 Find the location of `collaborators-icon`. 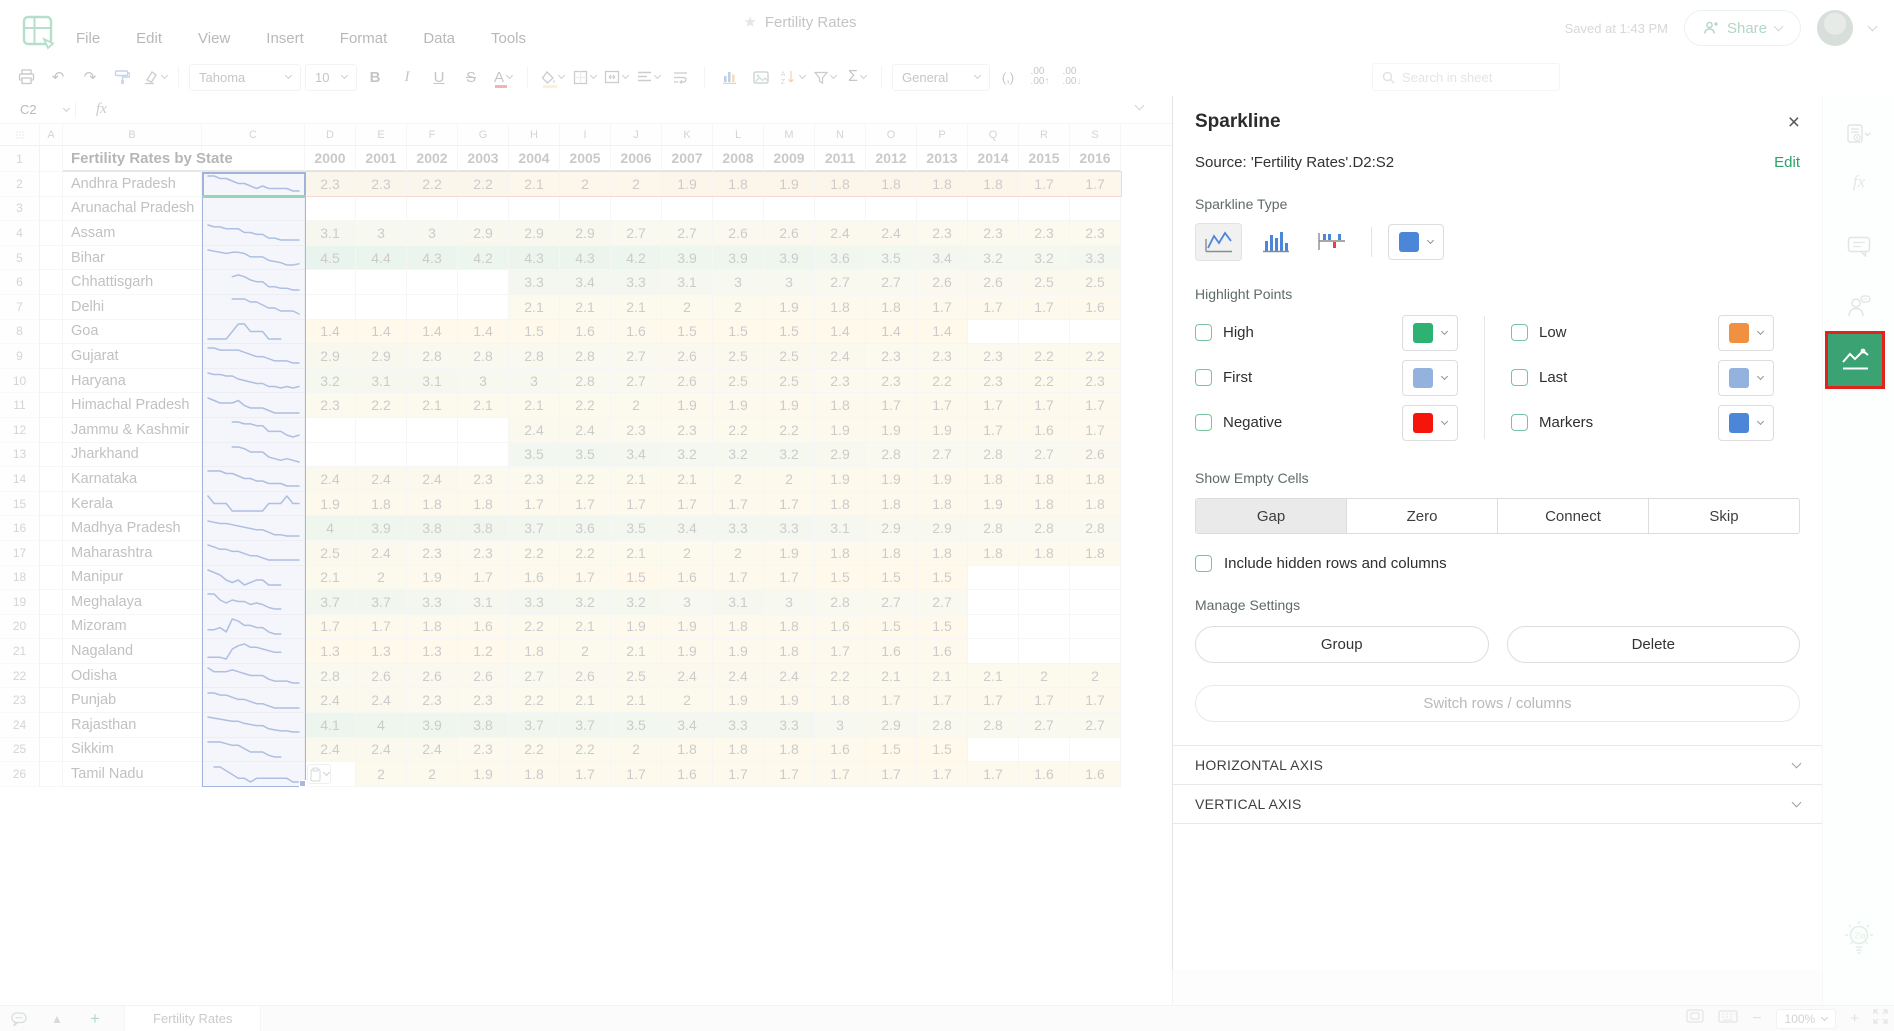

collaborators-icon is located at coordinates (1858, 306).